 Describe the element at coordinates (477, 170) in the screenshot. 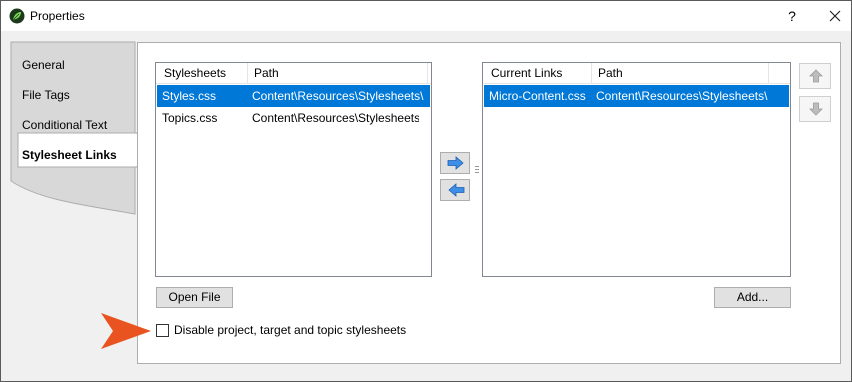

I see `splitter-grip-icon` at that location.